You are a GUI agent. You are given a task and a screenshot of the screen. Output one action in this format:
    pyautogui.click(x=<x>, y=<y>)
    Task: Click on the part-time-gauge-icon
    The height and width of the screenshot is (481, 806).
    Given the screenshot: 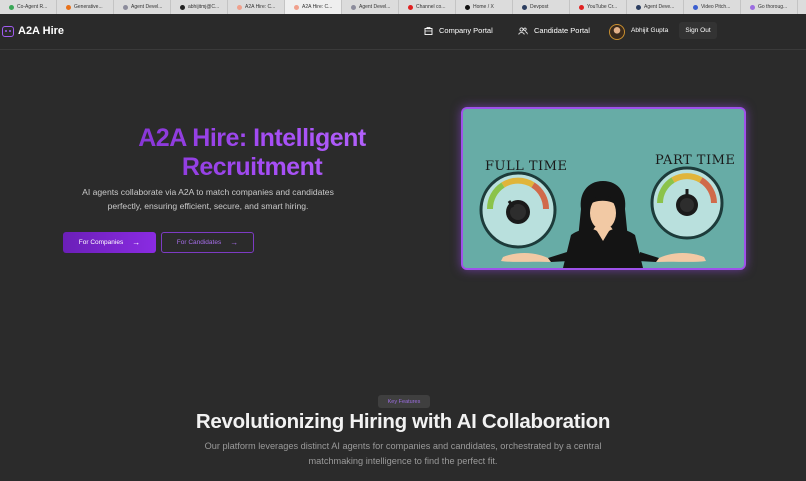 What is the action you would take?
    pyautogui.click(x=687, y=203)
    